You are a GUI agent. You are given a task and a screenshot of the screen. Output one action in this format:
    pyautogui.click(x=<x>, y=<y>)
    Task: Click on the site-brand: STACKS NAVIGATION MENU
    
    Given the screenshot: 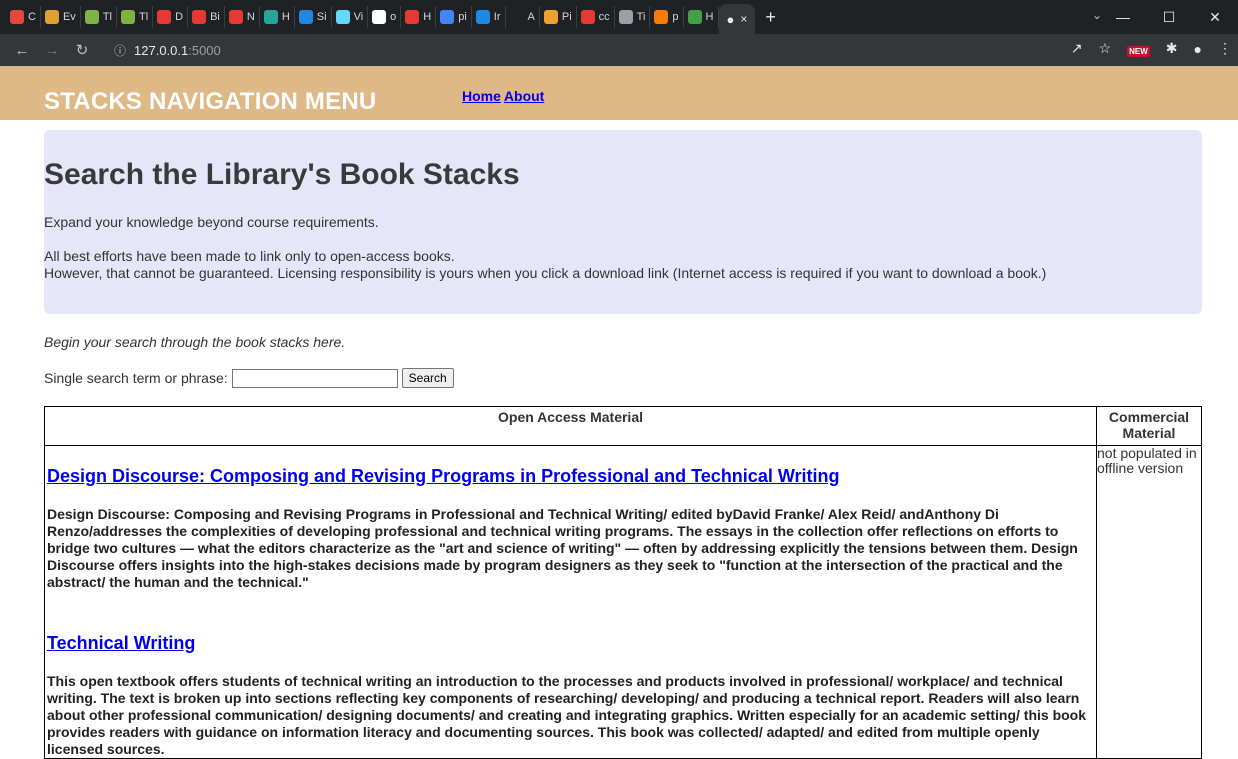 What is the action you would take?
    pyautogui.click(x=210, y=101)
    